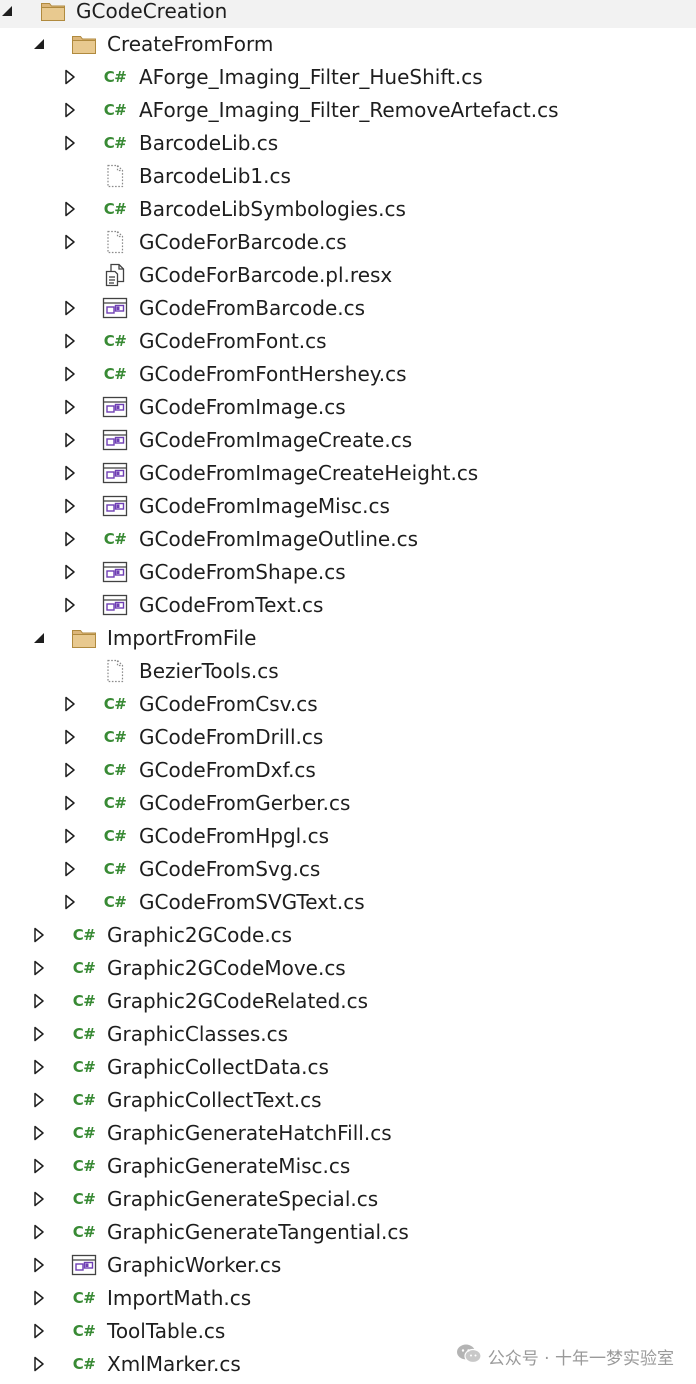 This screenshot has width=696, height=1384. What do you see at coordinates (348, 902) in the screenshot?
I see `tree-row: C# GCodeFromSVGText.cs` at bounding box center [348, 902].